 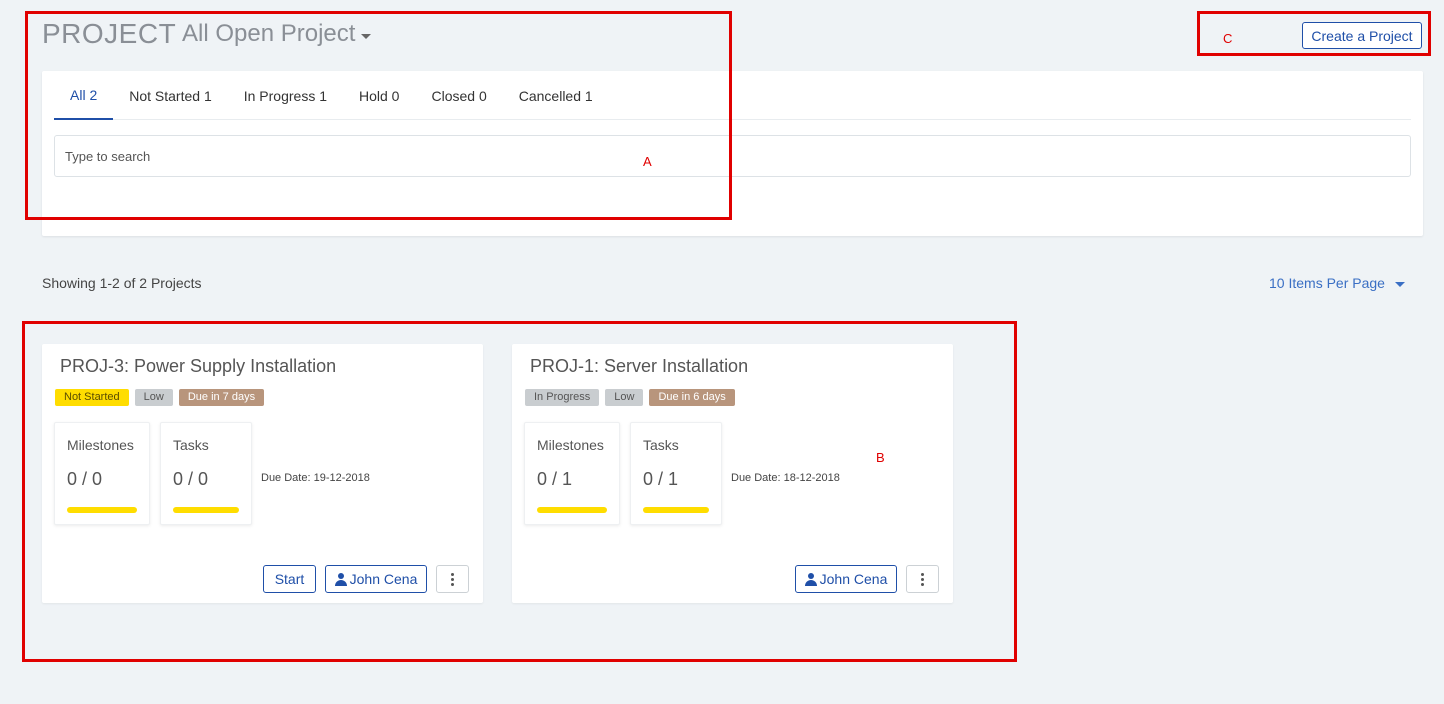 What do you see at coordinates (647, 161) in the screenshot?
I see `annotation-label-a: A` at bounding box center [647, 161].